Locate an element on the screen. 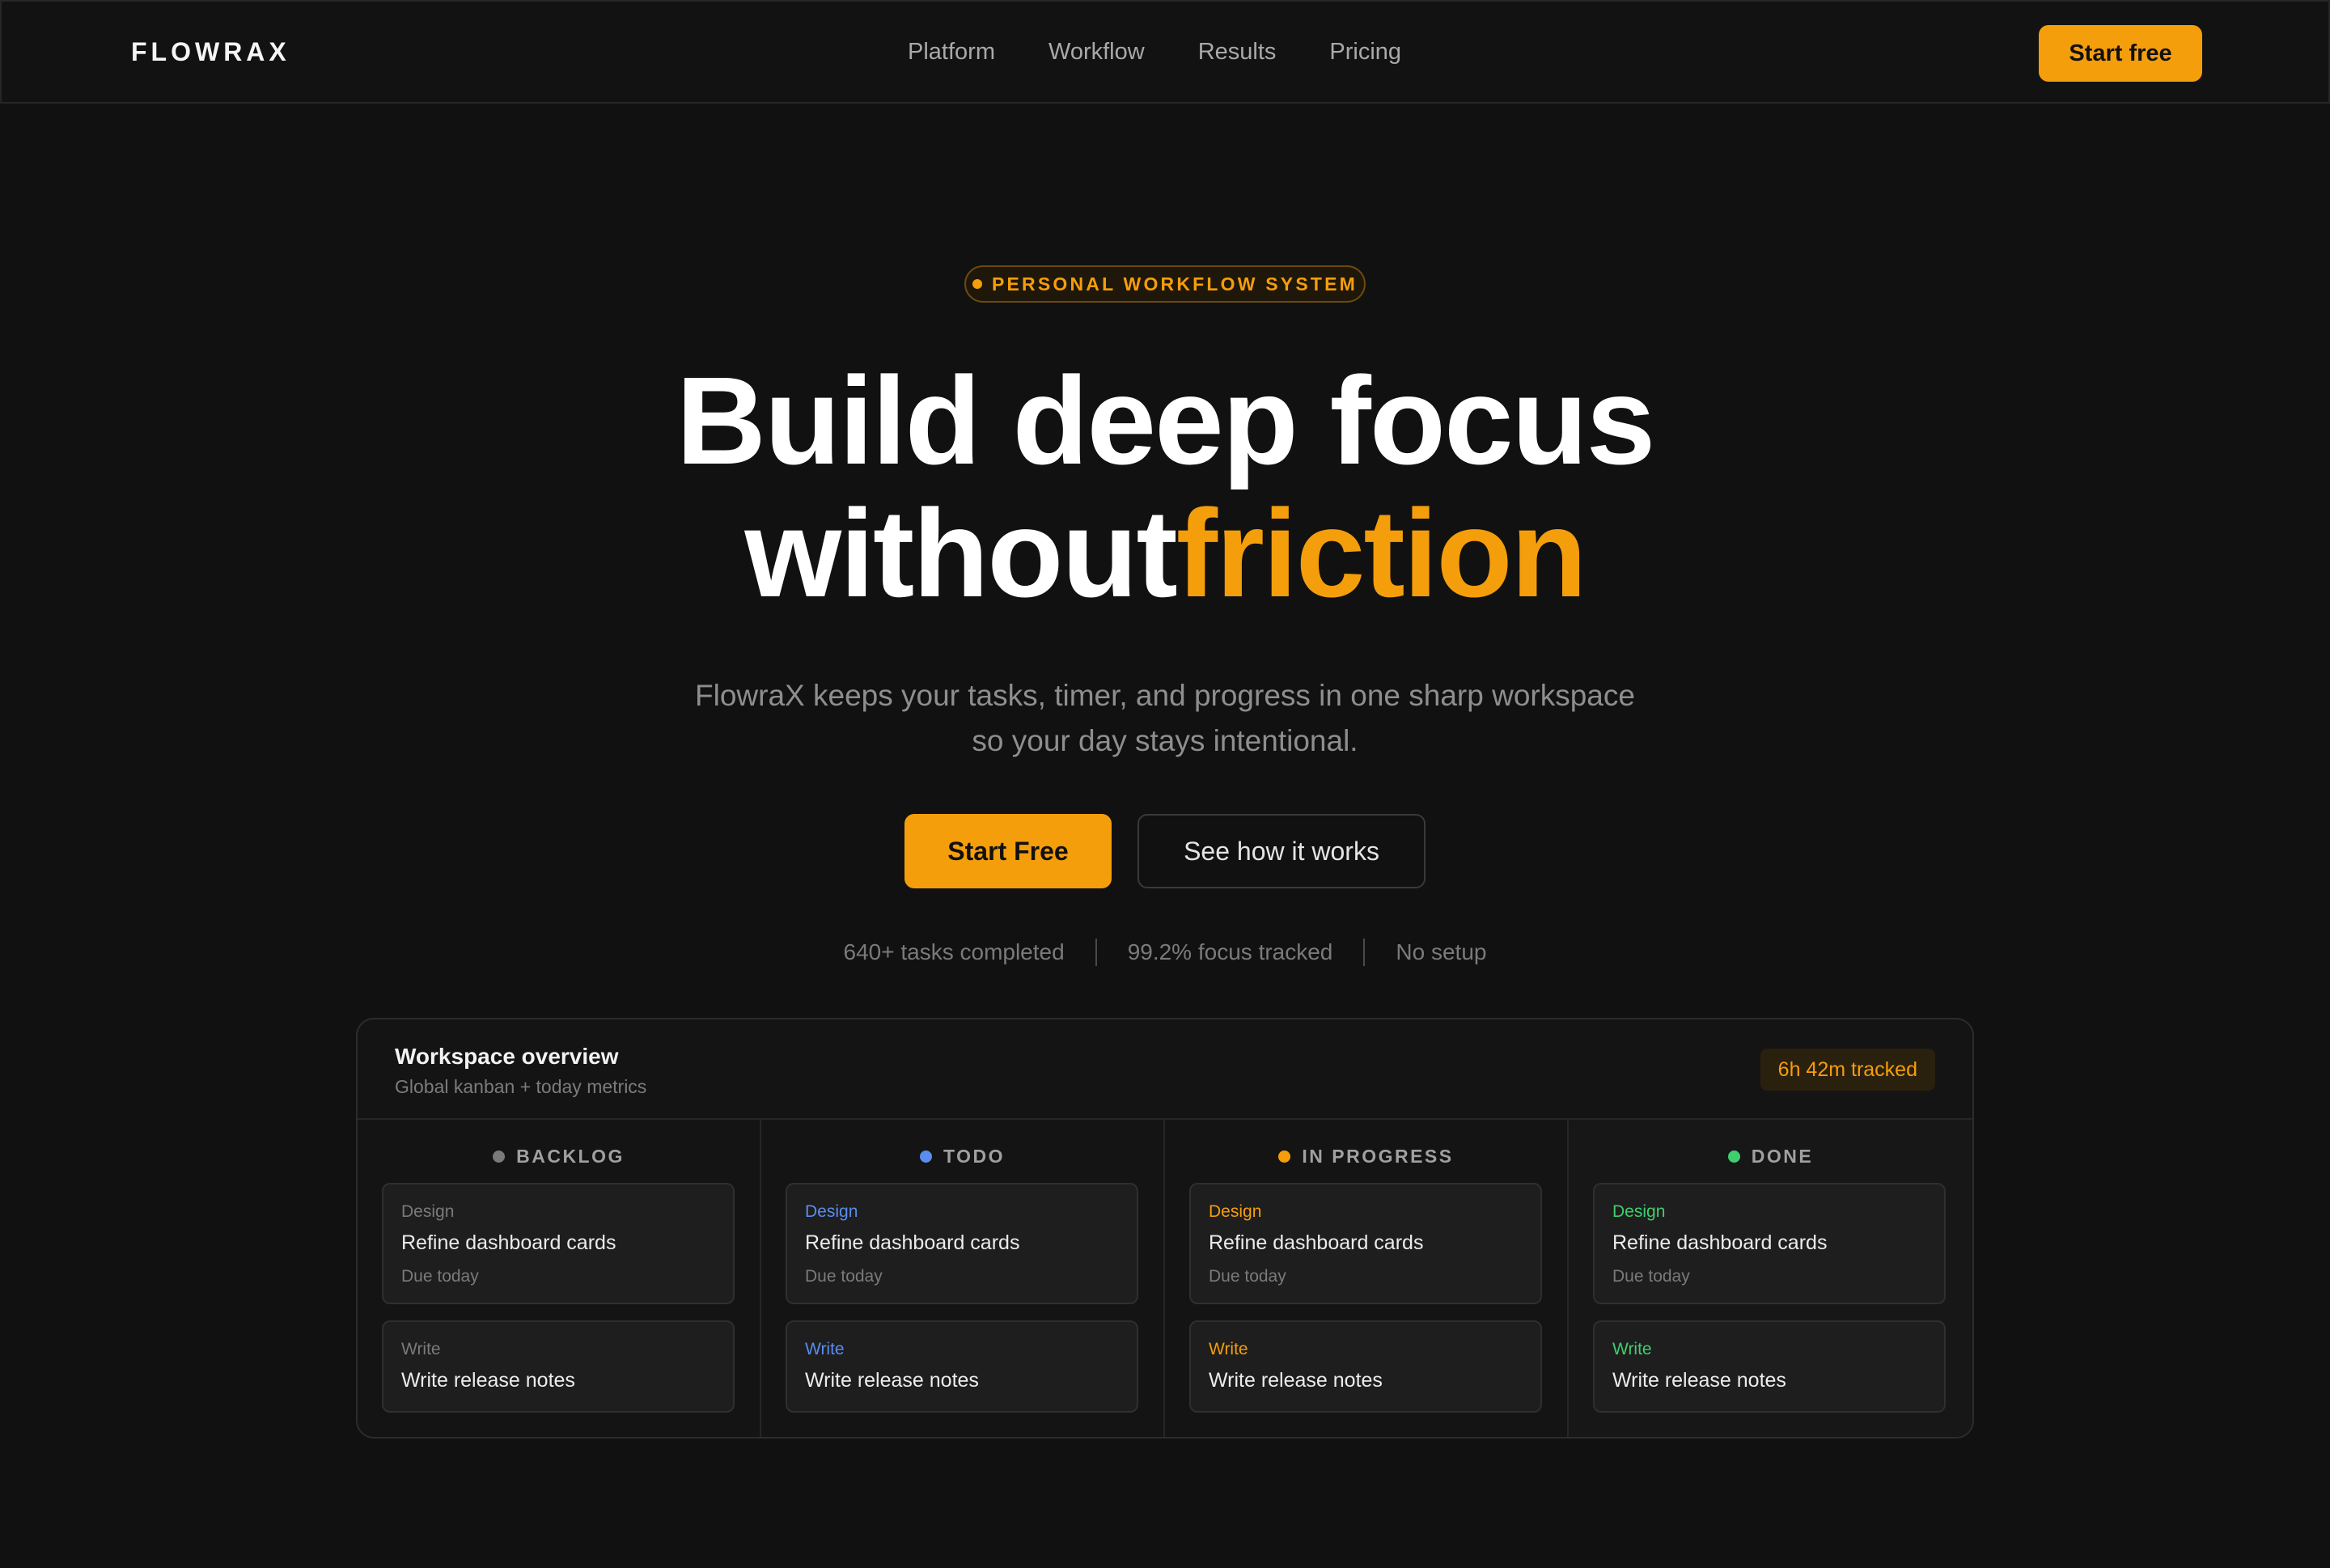  badge-label: PERSONAL WORKFLOW SYSTEM is located at coordinates (1175, 284).